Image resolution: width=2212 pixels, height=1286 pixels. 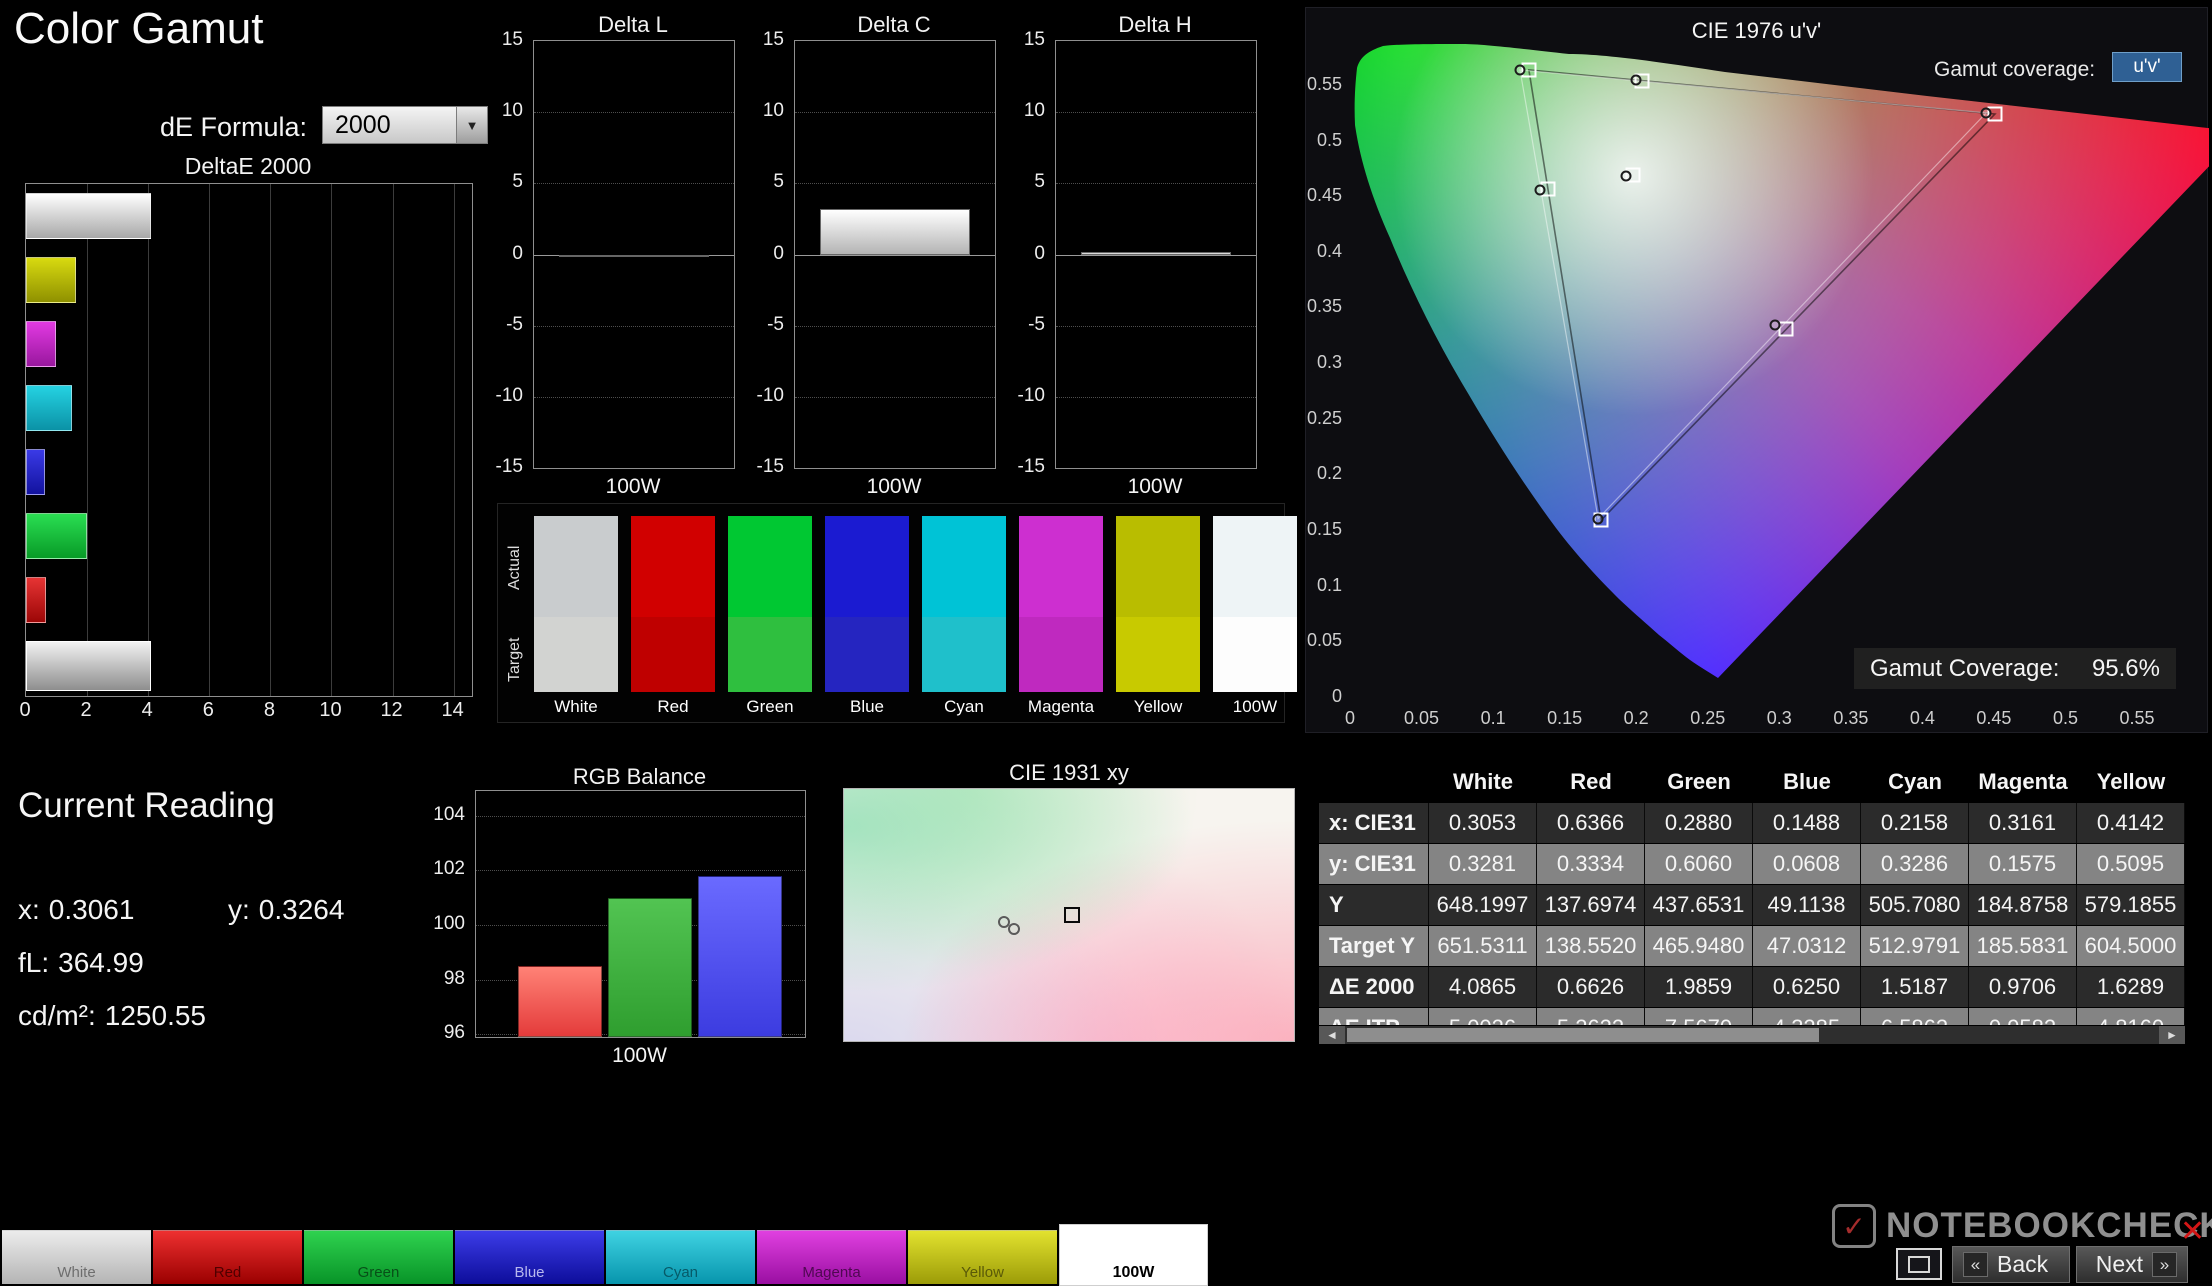 What do you see at coordinates (605, 1255) in the screenshot?
I see `patch-tab-strip: White Red Green Blue Cyan Magenta Yellow 100W` at bounding box center [605, 1255].